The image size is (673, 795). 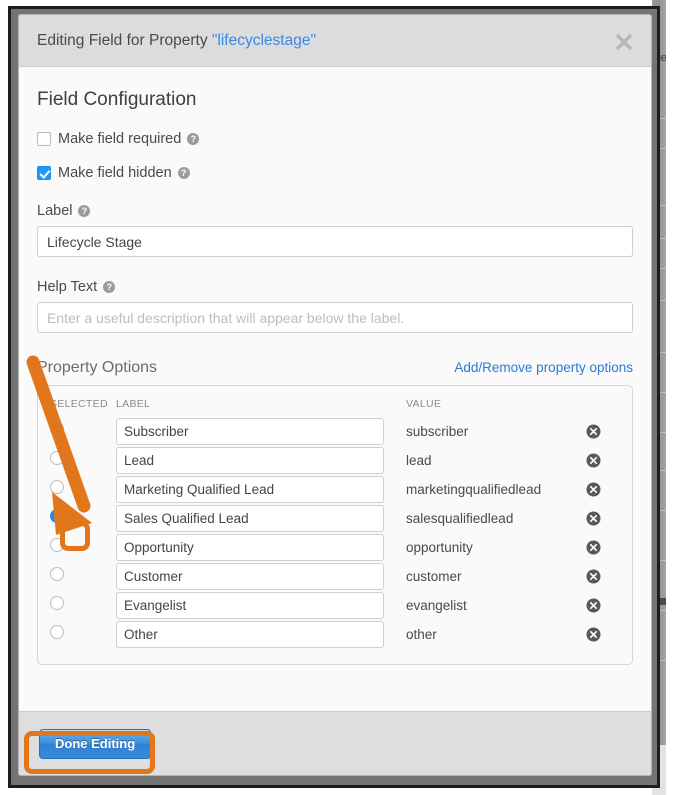 I want to click on table-row: opportunity, so click(x=335, y=548).